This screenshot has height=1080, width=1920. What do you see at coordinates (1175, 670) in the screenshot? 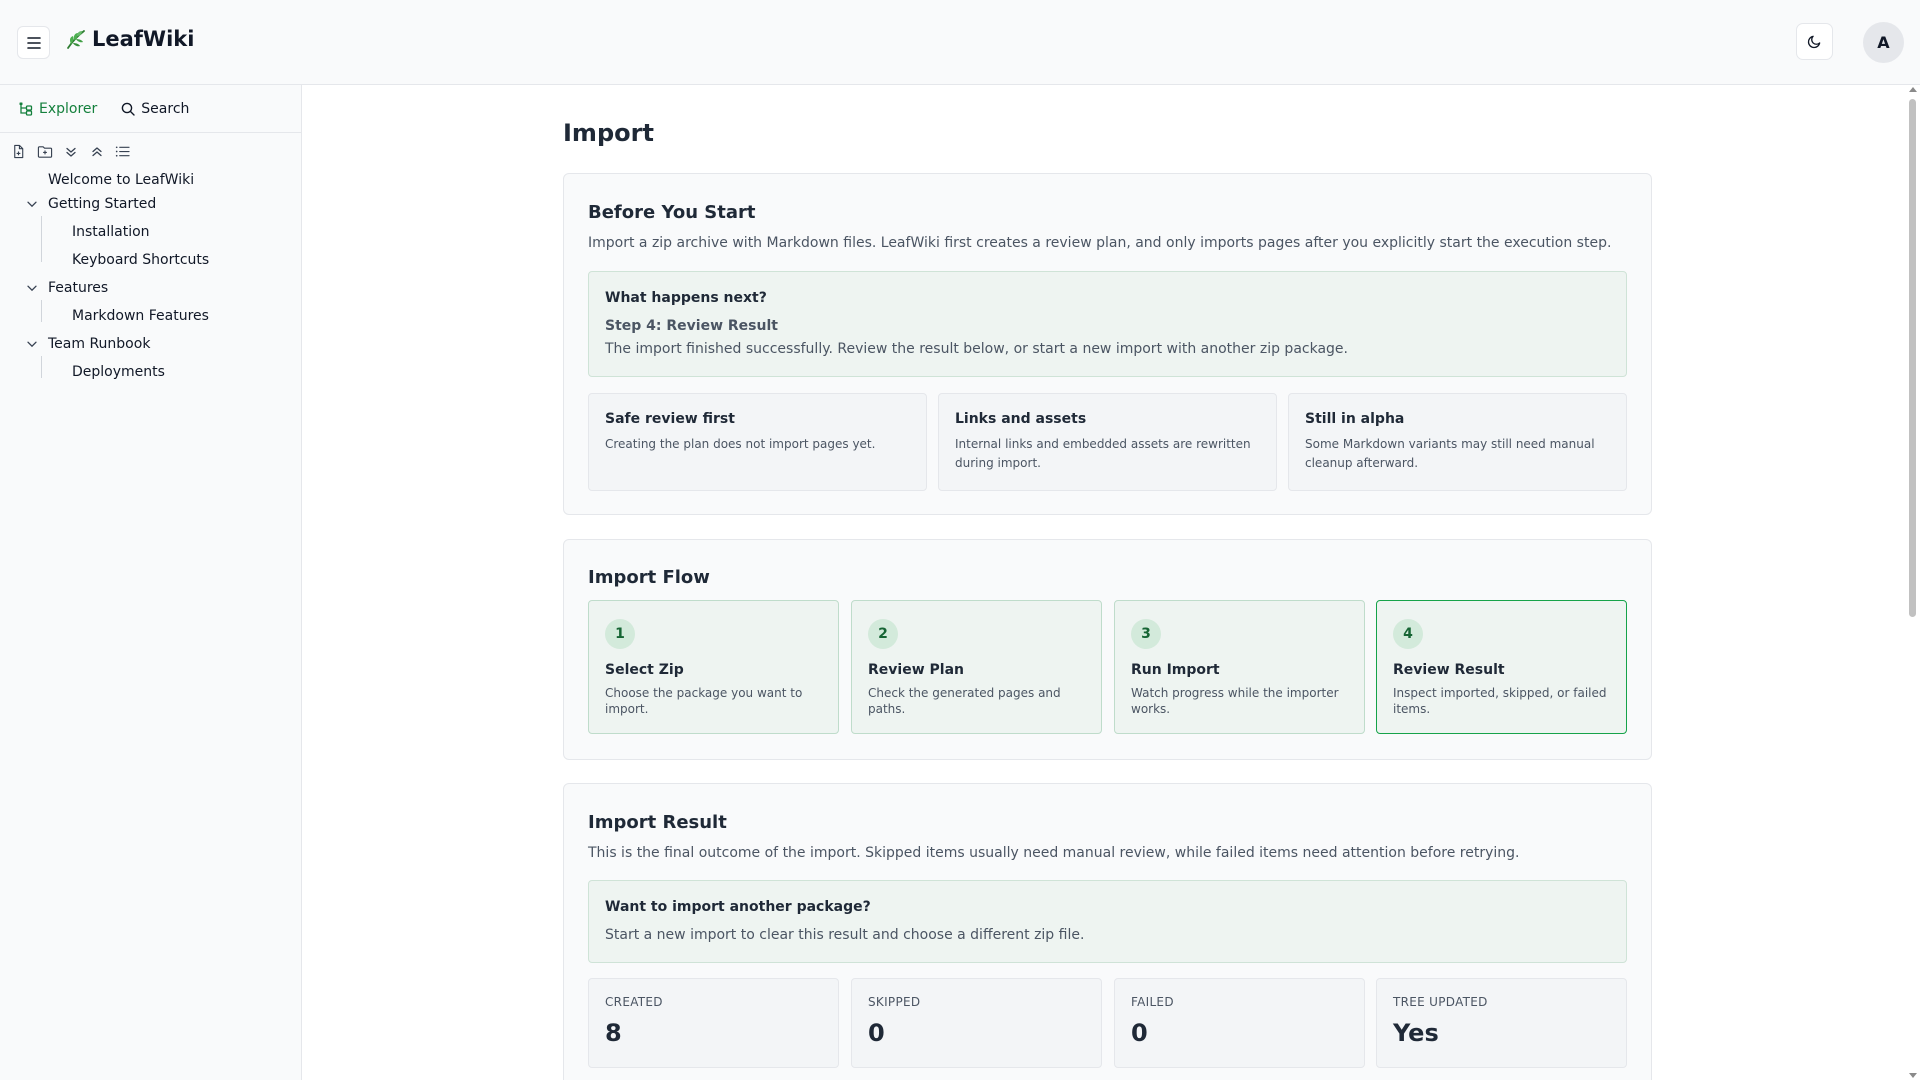
I see `step-title: Run Import` at bounding box center [1175, 670].